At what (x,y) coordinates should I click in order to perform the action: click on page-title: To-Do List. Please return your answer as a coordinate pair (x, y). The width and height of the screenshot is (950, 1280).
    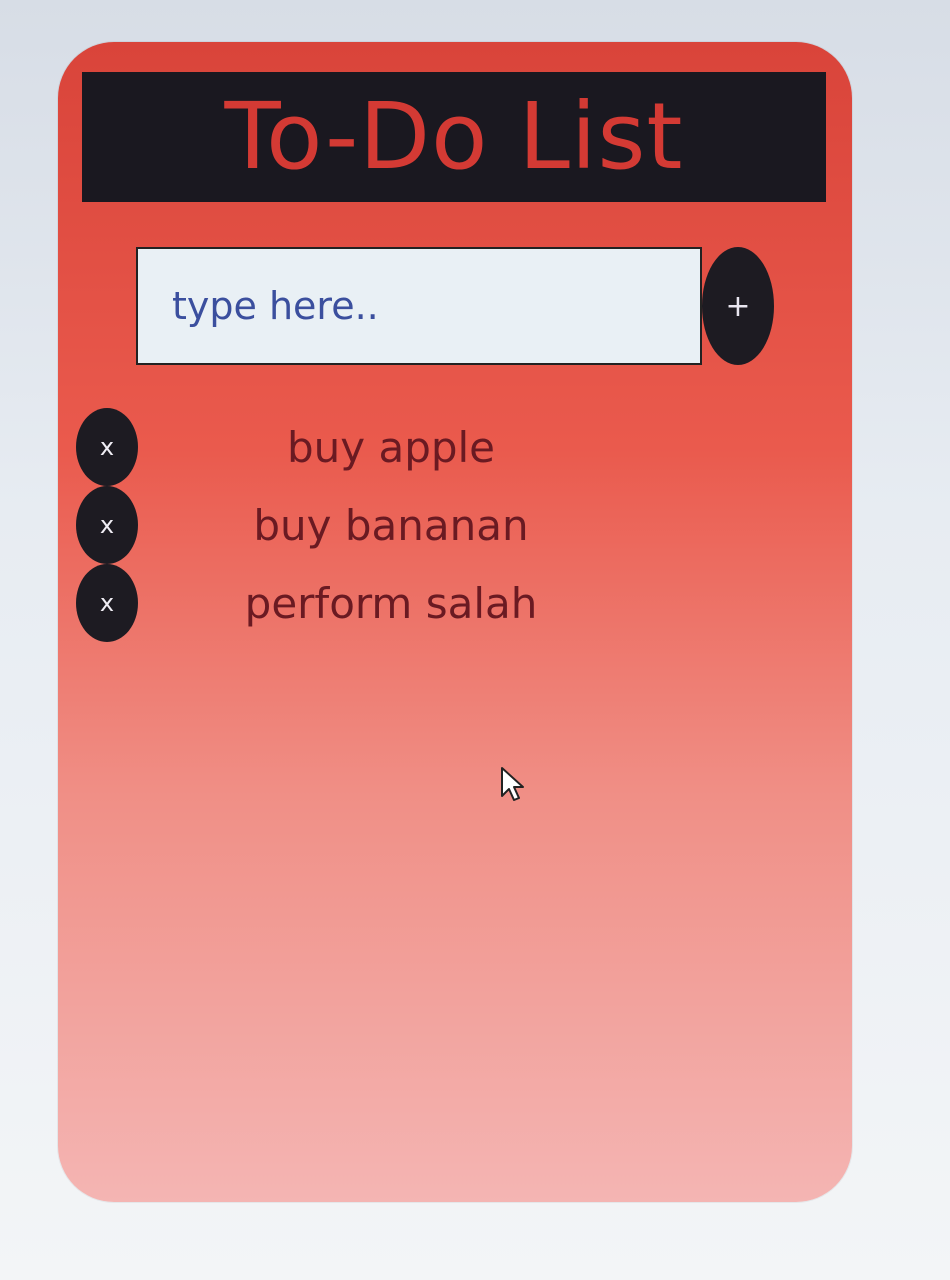
    Looking at the image, I should click on (454, 136).